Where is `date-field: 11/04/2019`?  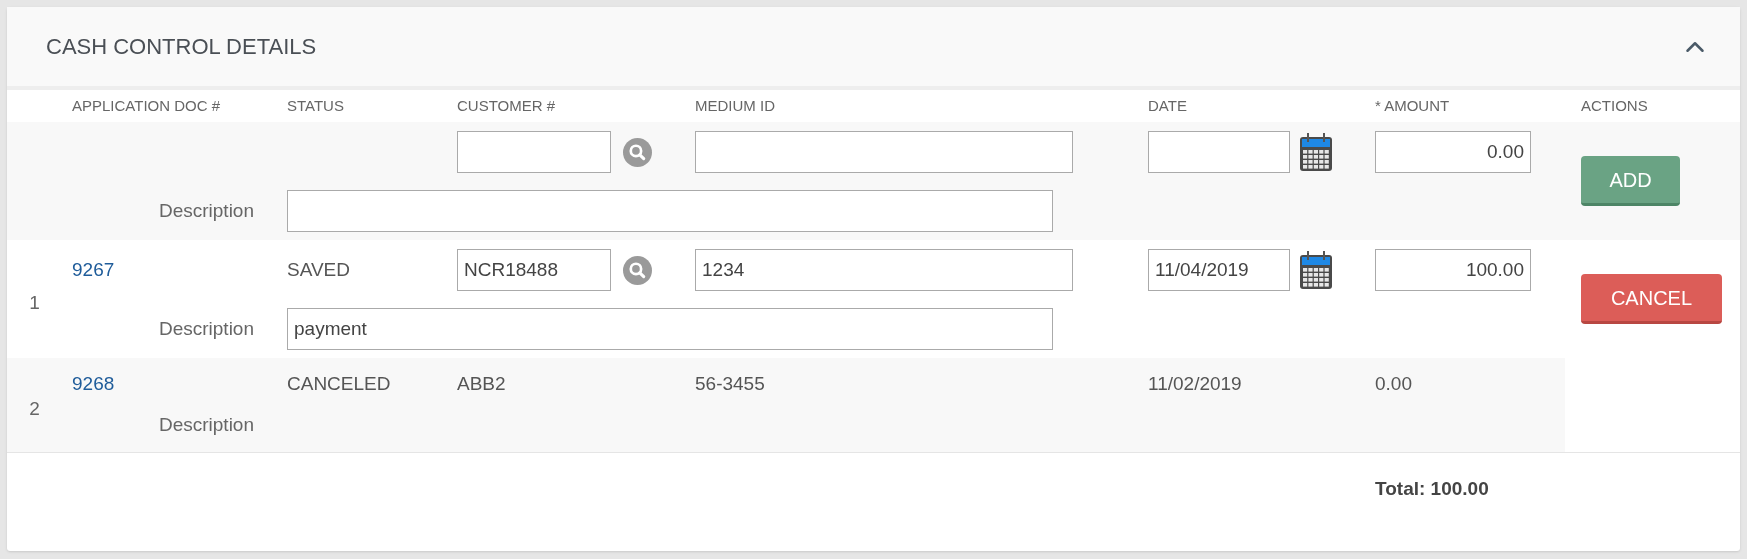
date-field: 11/04/2019 is located at coordinates (1219, 270).